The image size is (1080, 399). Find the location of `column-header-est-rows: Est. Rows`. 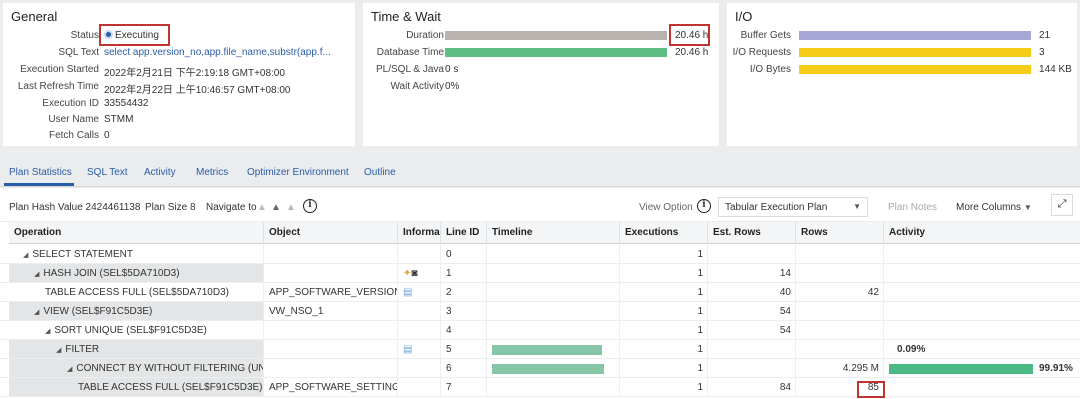

column-header-est-rows: Est. Rows is located at coordinates (752, 233).